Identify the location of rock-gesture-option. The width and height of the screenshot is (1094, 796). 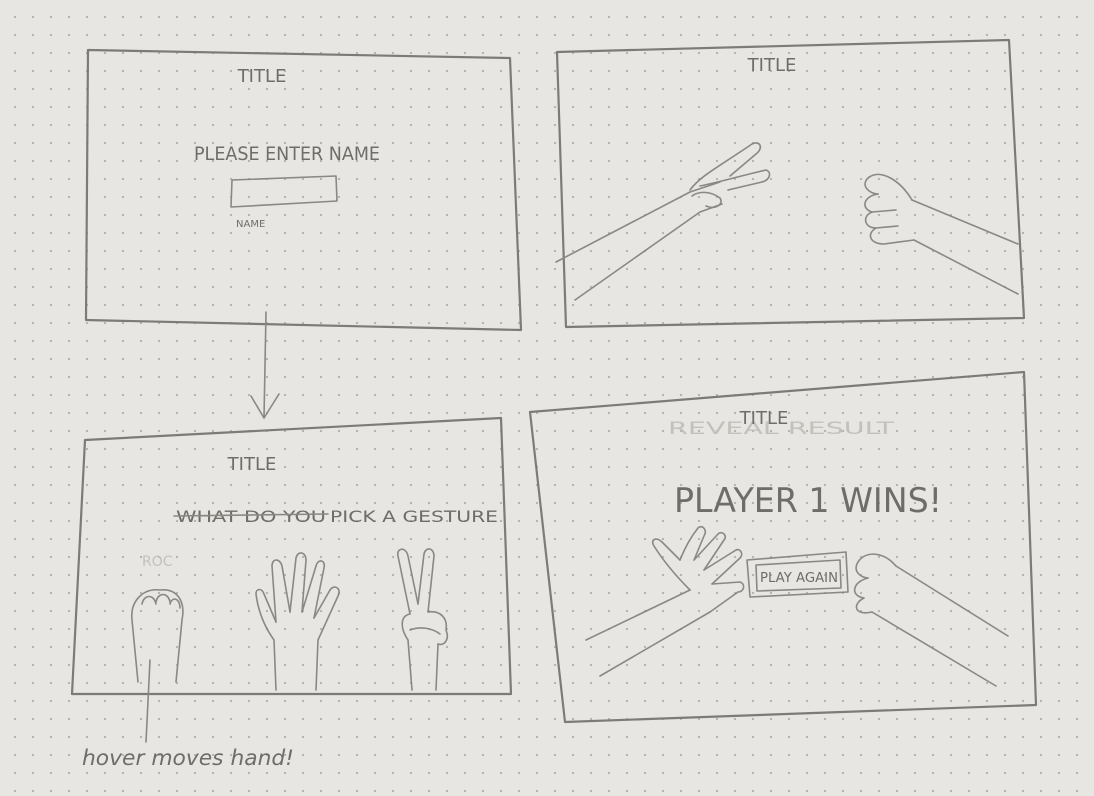
(157, 636).